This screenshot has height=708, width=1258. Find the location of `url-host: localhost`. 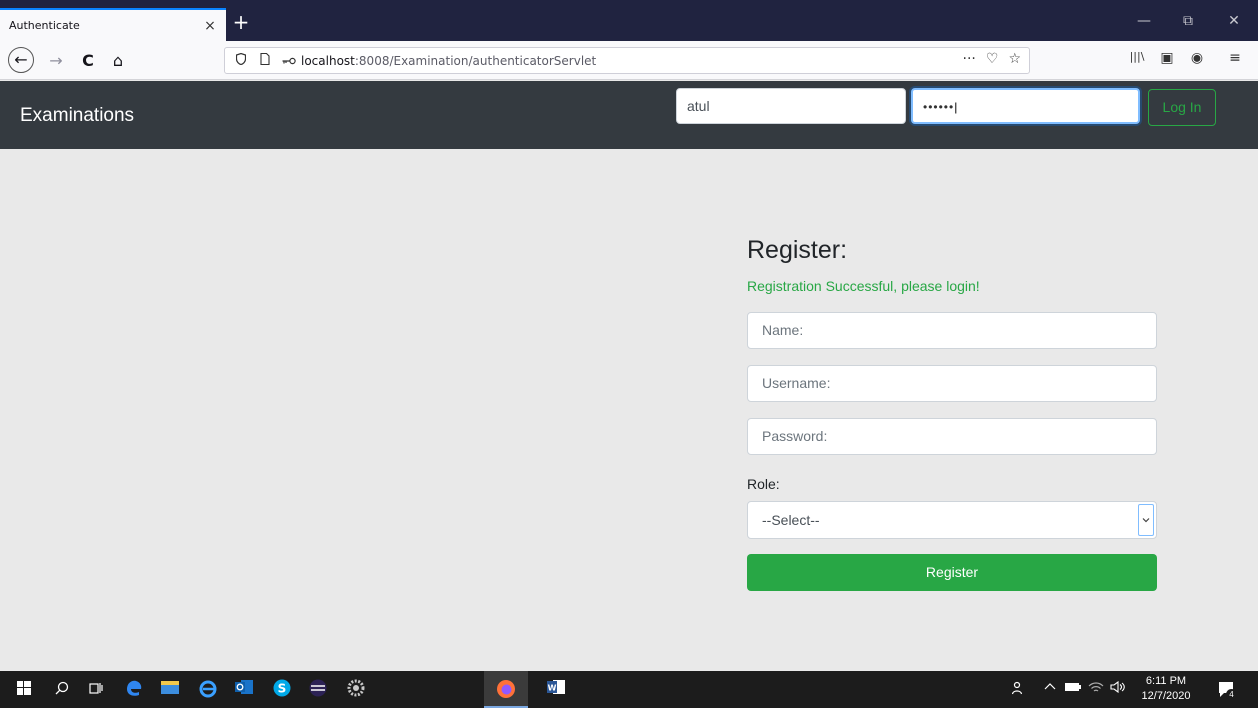

url-host: localhost is located at coordinates (328, 60).